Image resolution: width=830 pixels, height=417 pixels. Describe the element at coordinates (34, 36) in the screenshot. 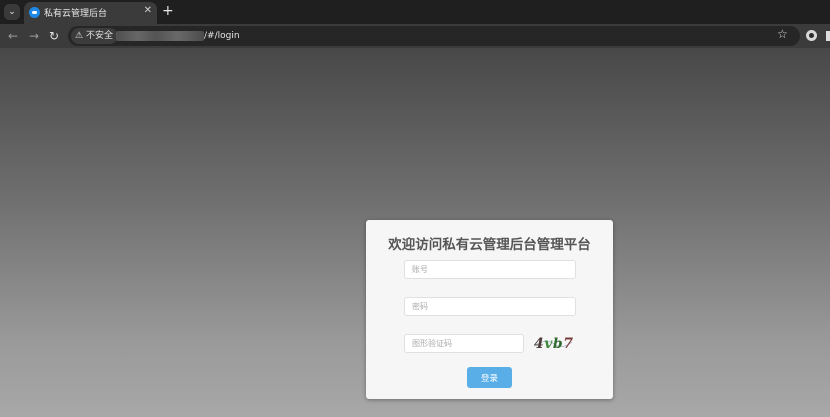

I see `forward-icon: →` at that location.